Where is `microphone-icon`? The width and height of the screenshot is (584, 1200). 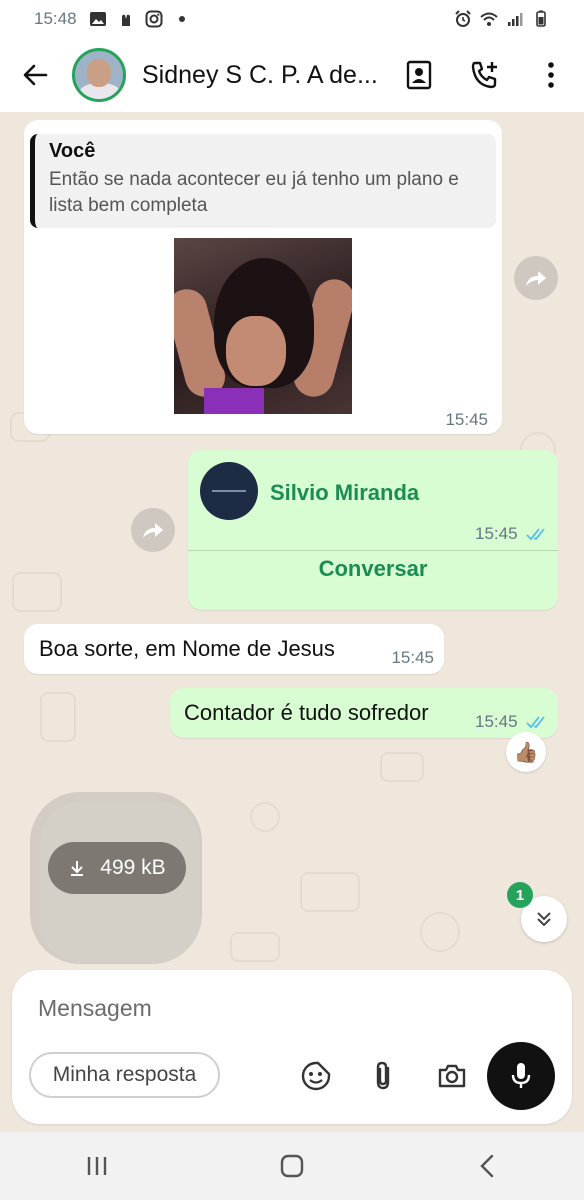
microphone-icon is located at coordinates (521, 1075).